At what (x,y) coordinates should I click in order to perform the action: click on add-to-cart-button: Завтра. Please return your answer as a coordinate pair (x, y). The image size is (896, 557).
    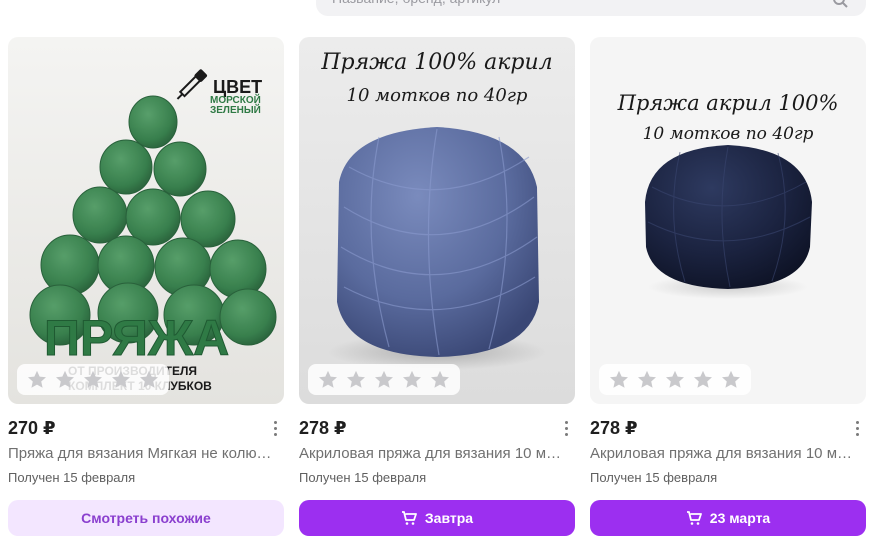
    Looking at the image, I should click on (437, 518).